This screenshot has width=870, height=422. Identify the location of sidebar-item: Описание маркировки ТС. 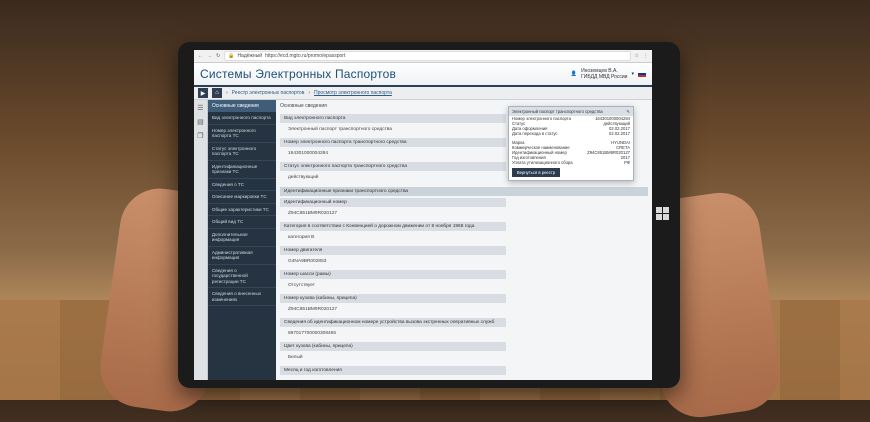
(241, 197).